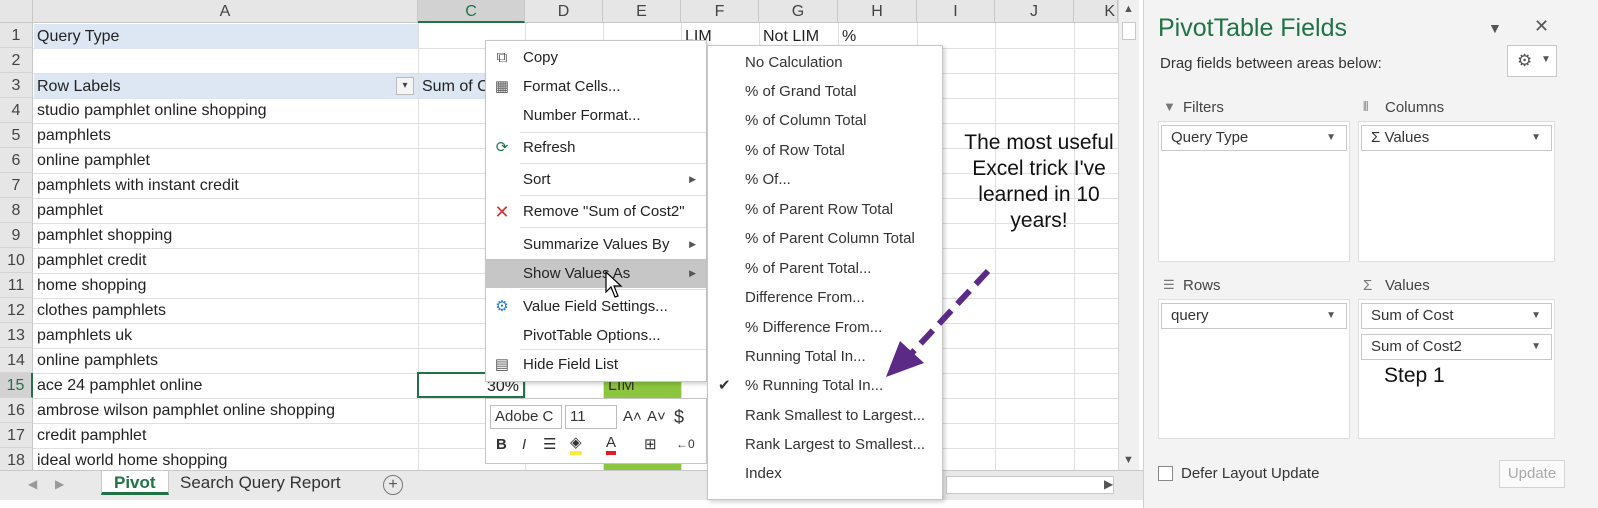 The height and width of the screenshot is (508, 1598). I want to click on row-header: 7, so click(16, 185).